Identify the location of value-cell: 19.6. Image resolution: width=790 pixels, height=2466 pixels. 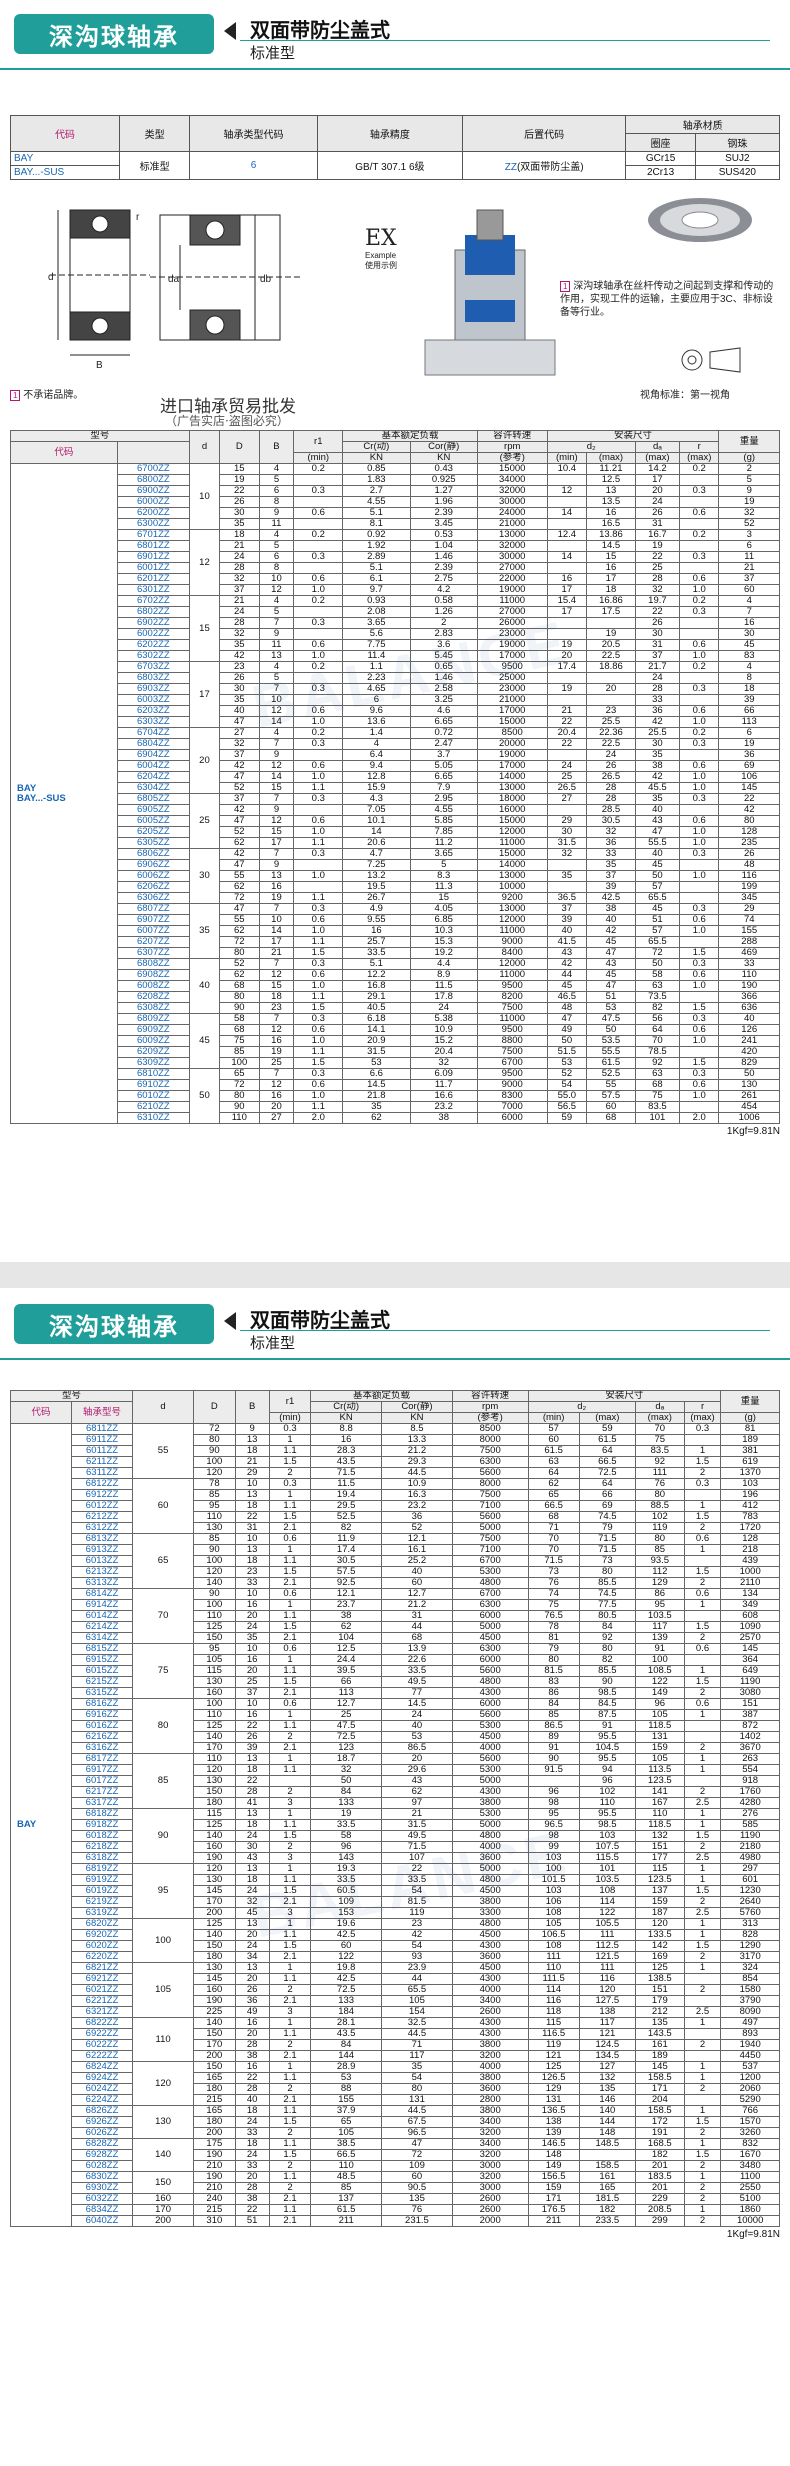
(346, 1924).